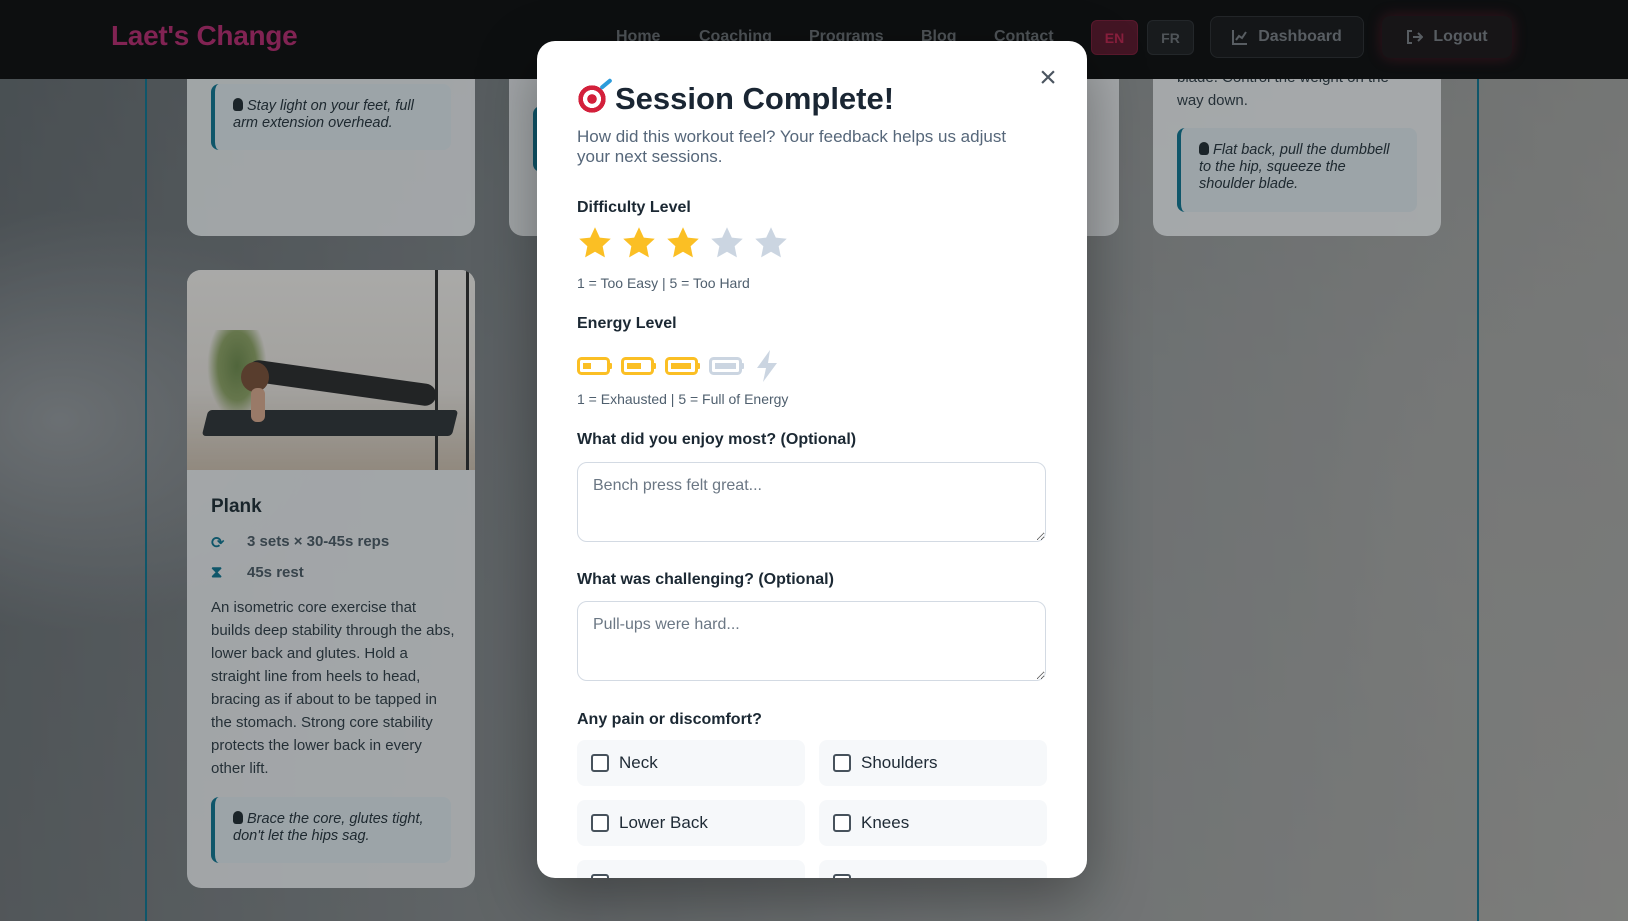 The height and width of the screenshot is (921, 1628). What do you see at coordinates (627, 323) in the screenshot?
I see `energy-label: Energy Level` at bounding box center [627, 323].